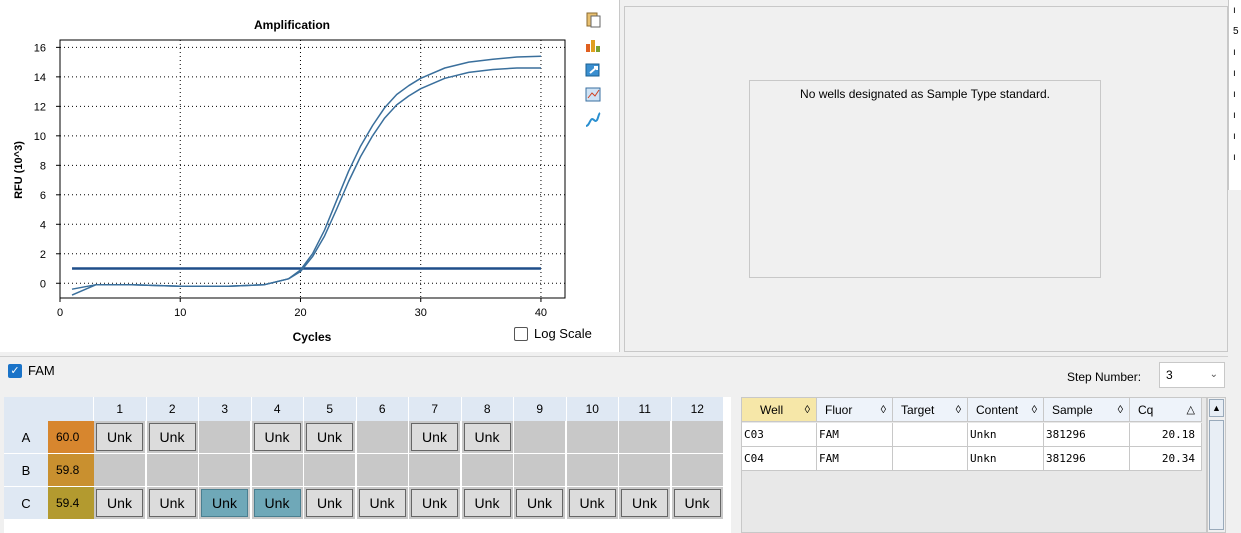 The width and height of the screenshot is (1241, 533). What do you see at coordinates (779, 435) in the screenshot?
I see `results-cell: C03` at bounding box center [779, 435].